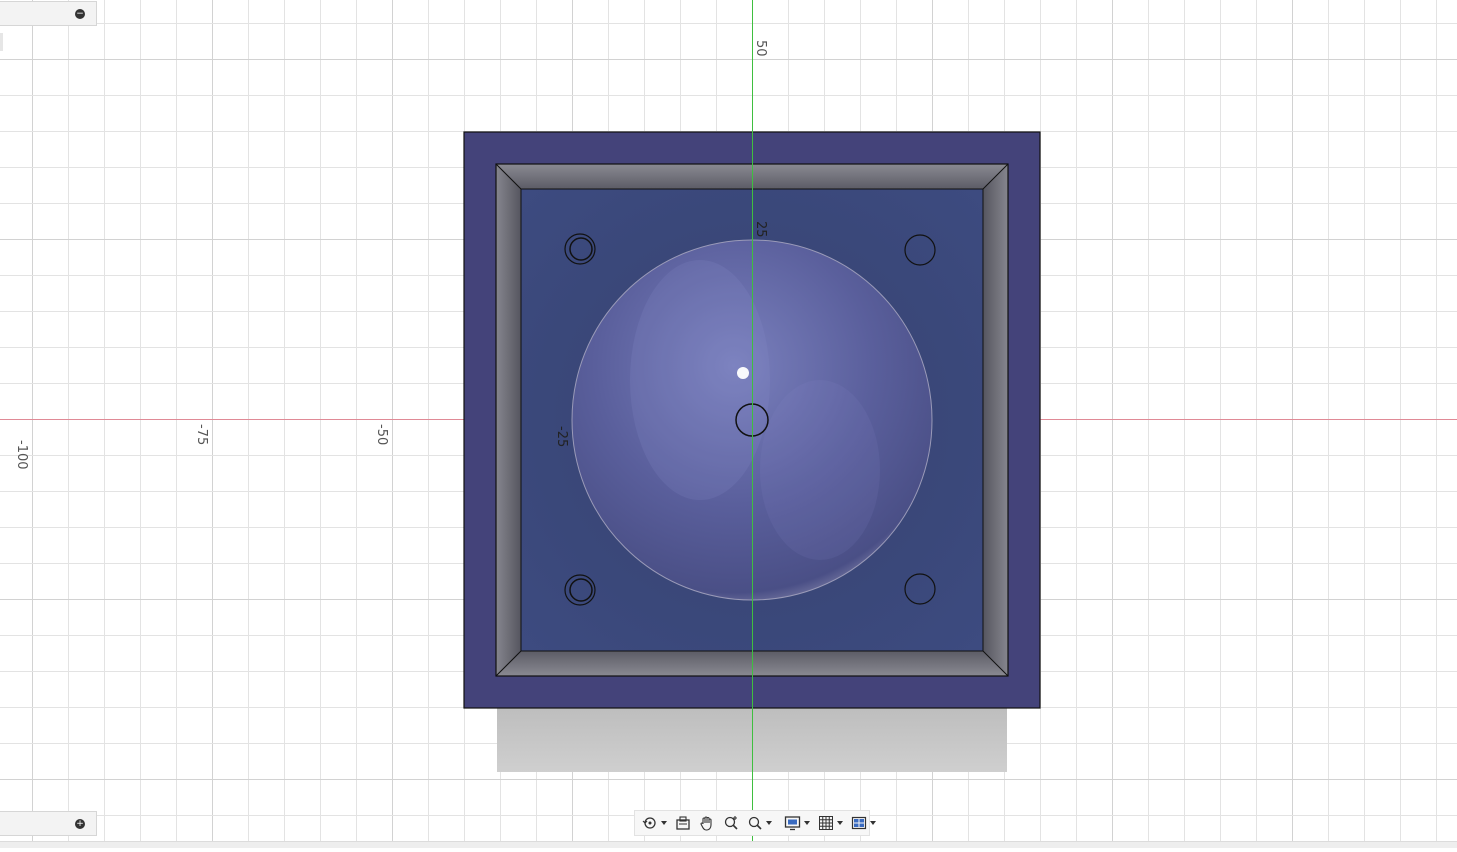 The image size is (1457, 852). I want to click on panel-stub, so click(1, 42).